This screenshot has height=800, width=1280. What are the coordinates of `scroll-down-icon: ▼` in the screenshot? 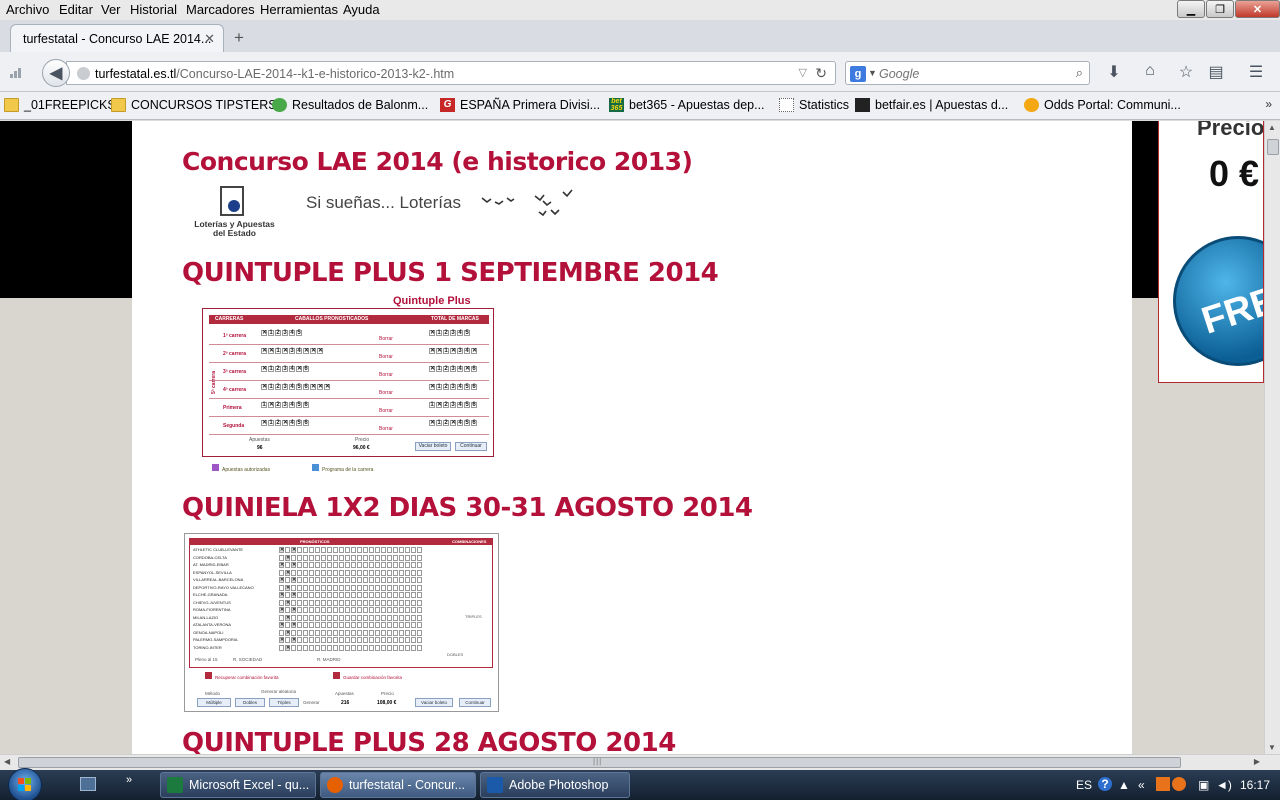 It's located at (1272, 747).